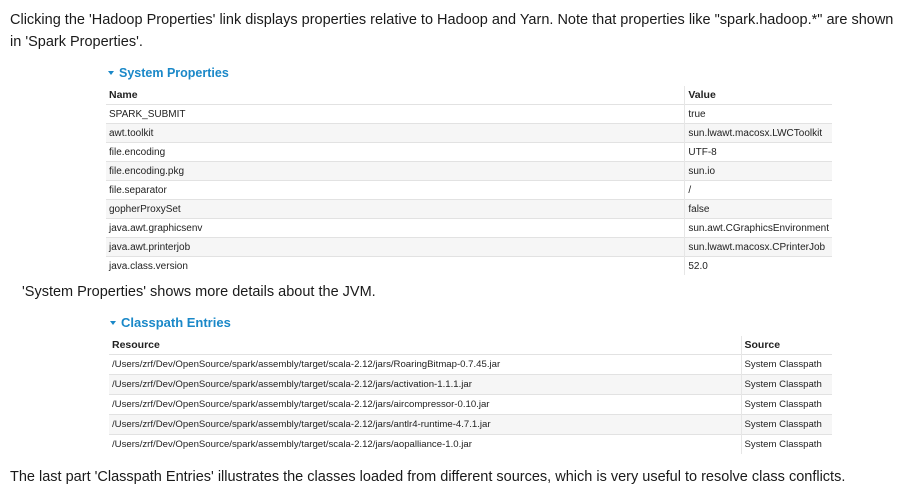 The height and width of the screenshot is (501, 911). I want to click on property-value-cell: sun.lwawt.macosx.CPrinterJob, so click(758, 247).